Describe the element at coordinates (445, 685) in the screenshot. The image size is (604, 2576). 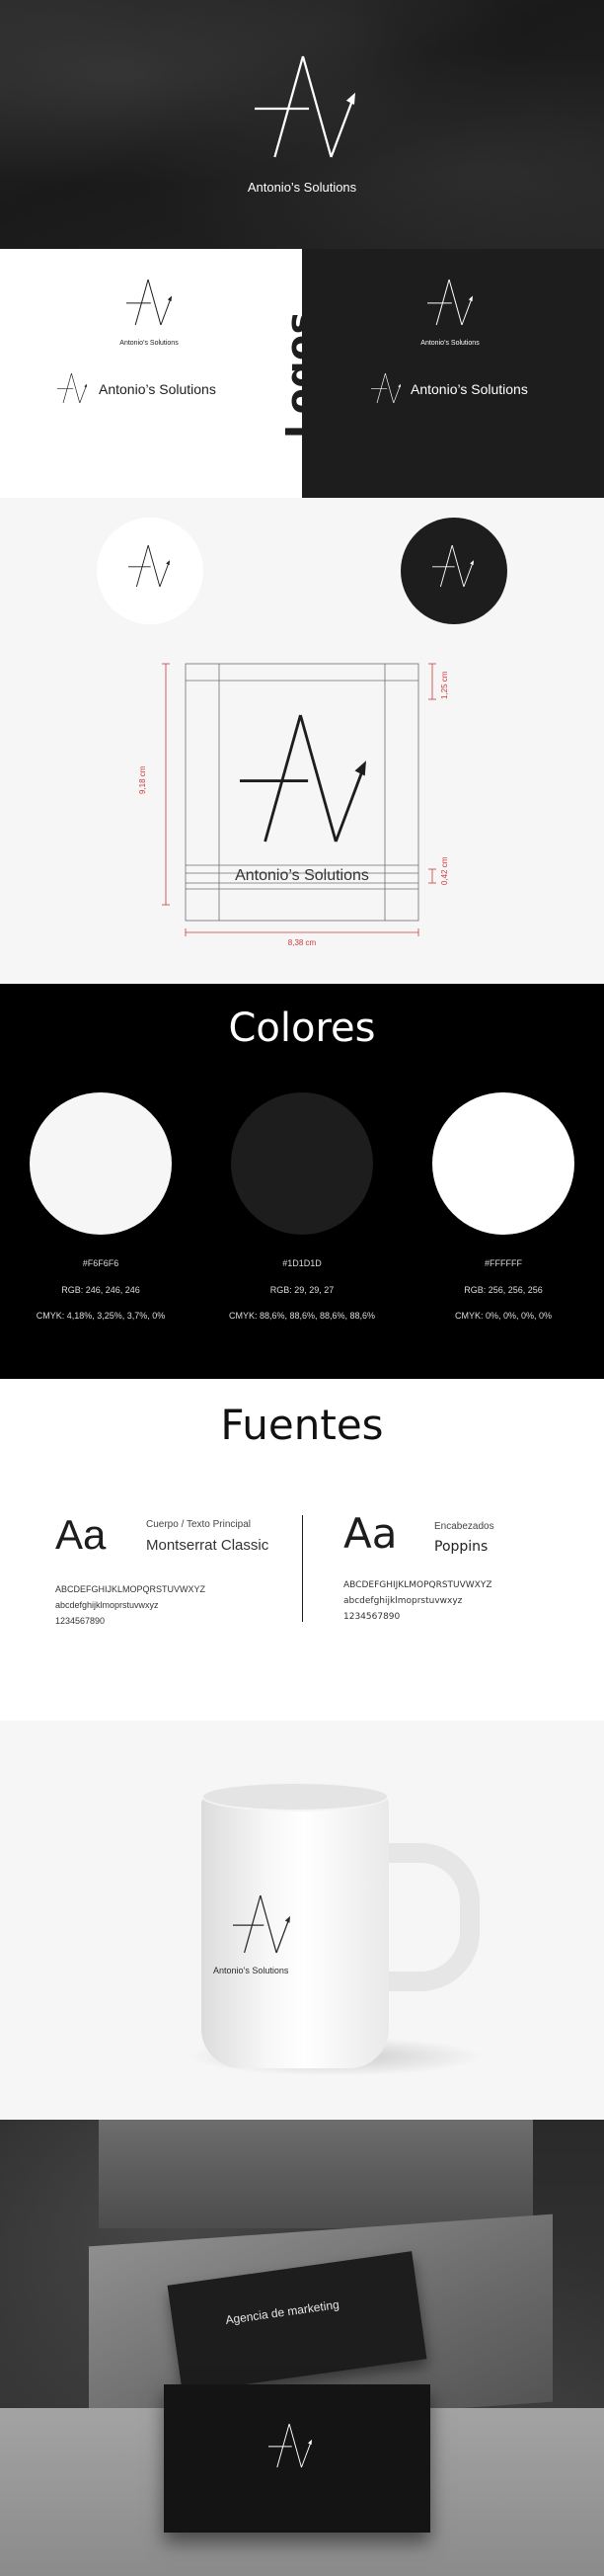
I see `top-margin-label: 1,25 cm` at that location.